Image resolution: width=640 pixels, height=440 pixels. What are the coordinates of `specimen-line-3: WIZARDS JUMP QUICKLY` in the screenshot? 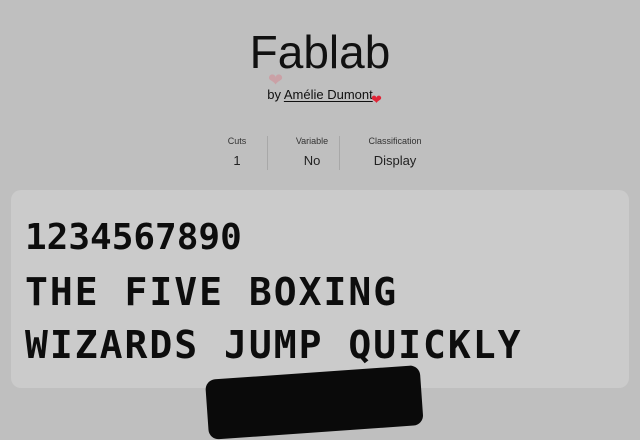 It's located at (274, 345).